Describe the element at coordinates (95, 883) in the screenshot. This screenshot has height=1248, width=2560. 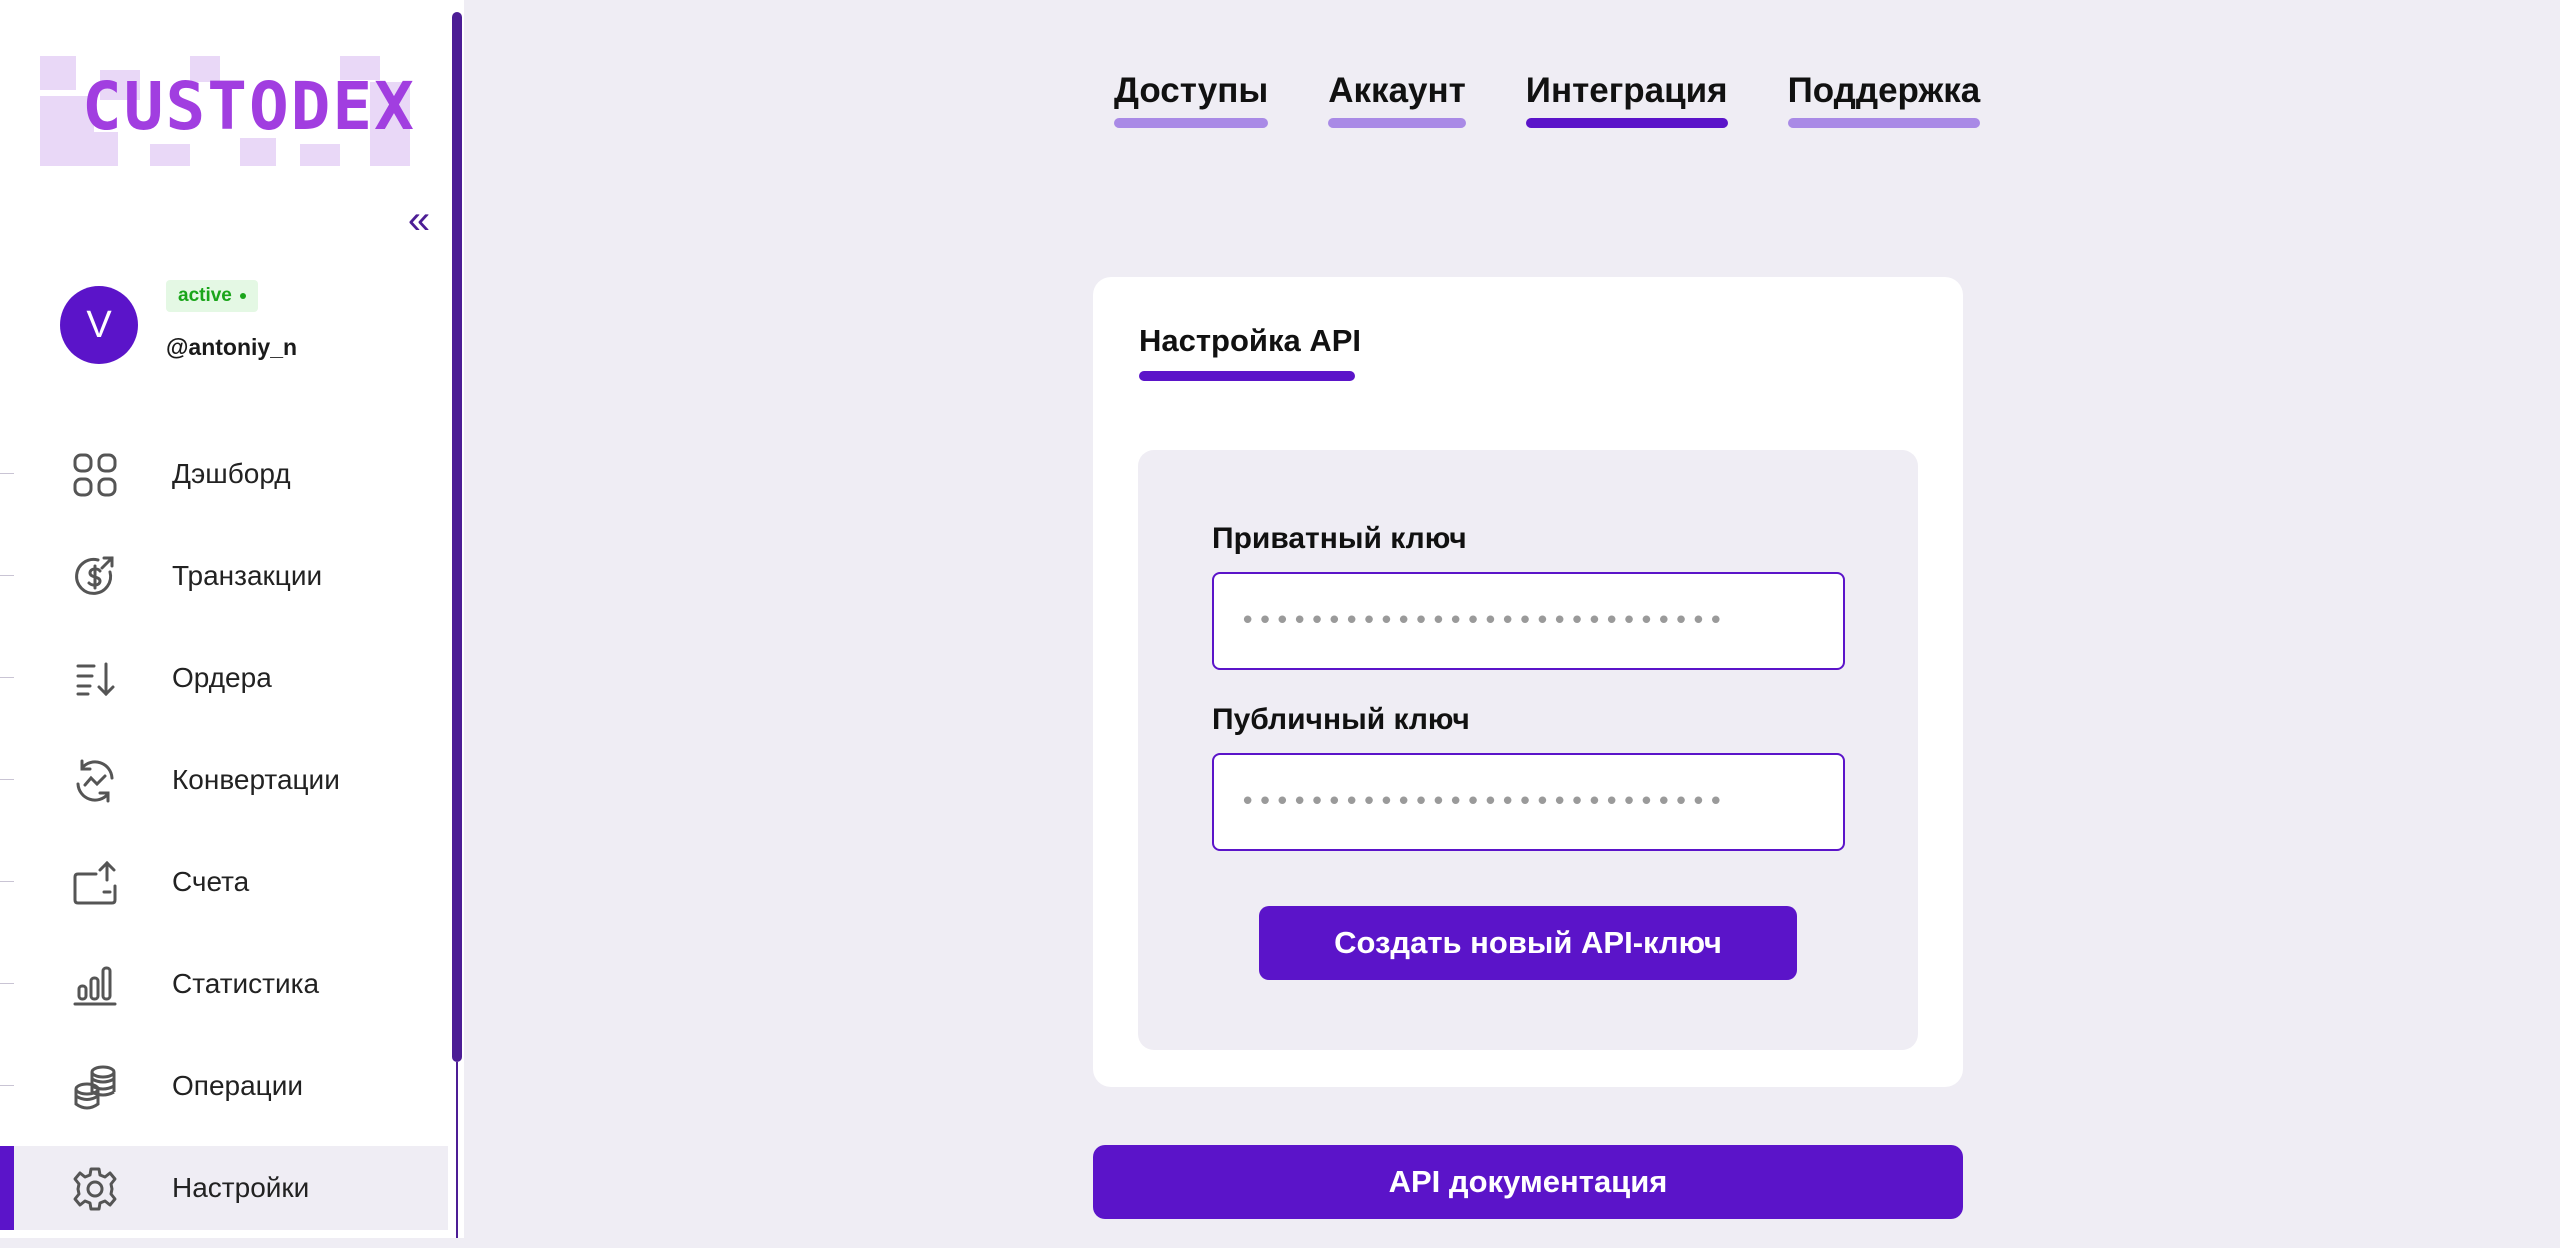
I see `wallet-upload-icon` at that location.